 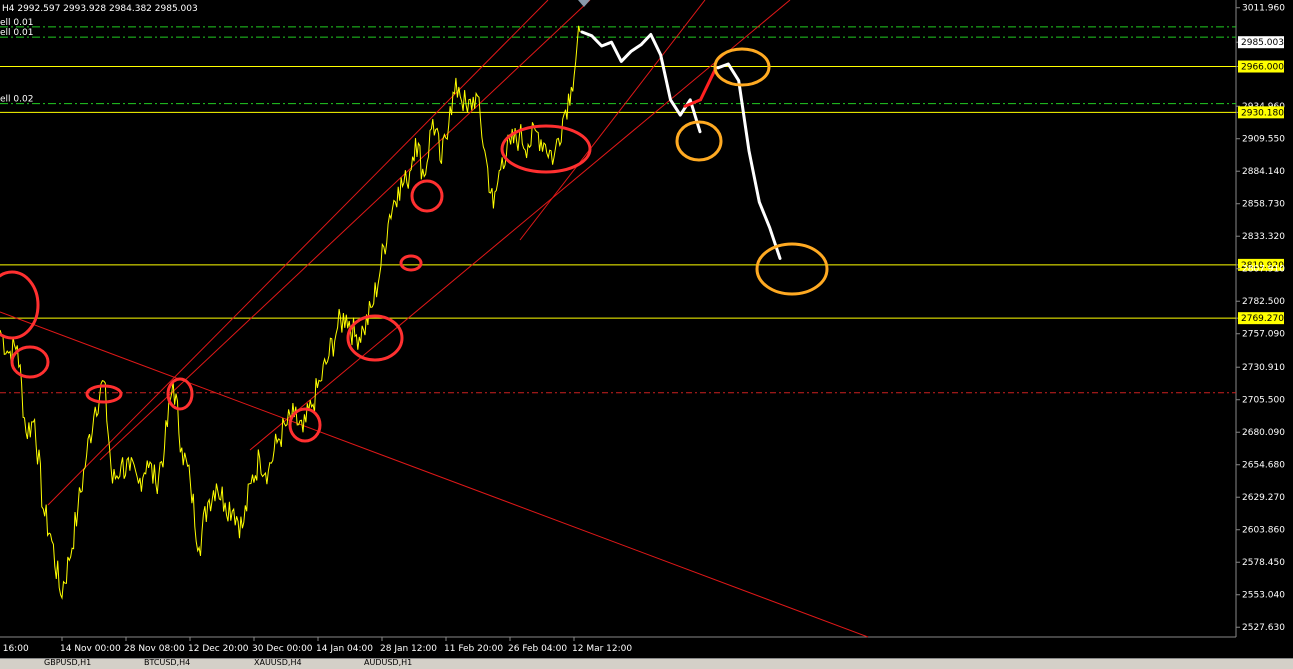 What do you see at coordinates (1263, 628) in the screenshot?
I see `y-tick-label: 2527.630` at bounding box center [1263, 628].